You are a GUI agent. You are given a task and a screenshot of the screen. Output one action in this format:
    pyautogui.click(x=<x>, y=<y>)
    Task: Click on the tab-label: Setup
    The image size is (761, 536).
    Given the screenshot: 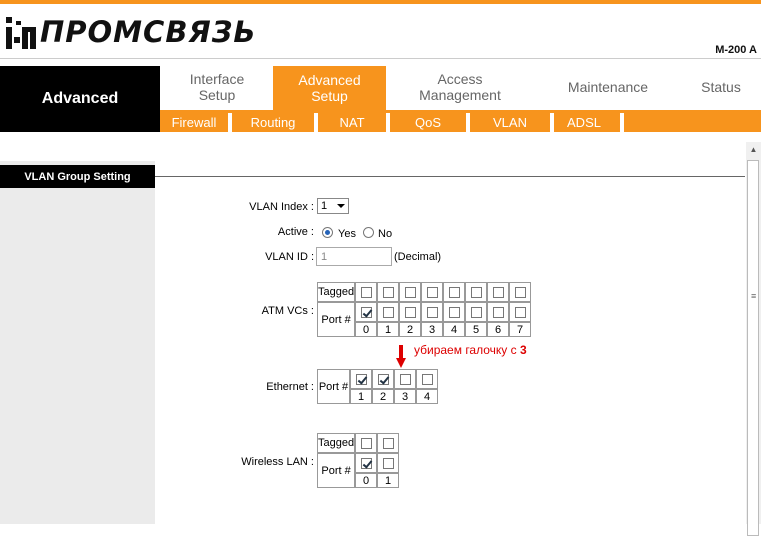 What is the action you would take?
    pyautogui.click(x=329, y=96)
    